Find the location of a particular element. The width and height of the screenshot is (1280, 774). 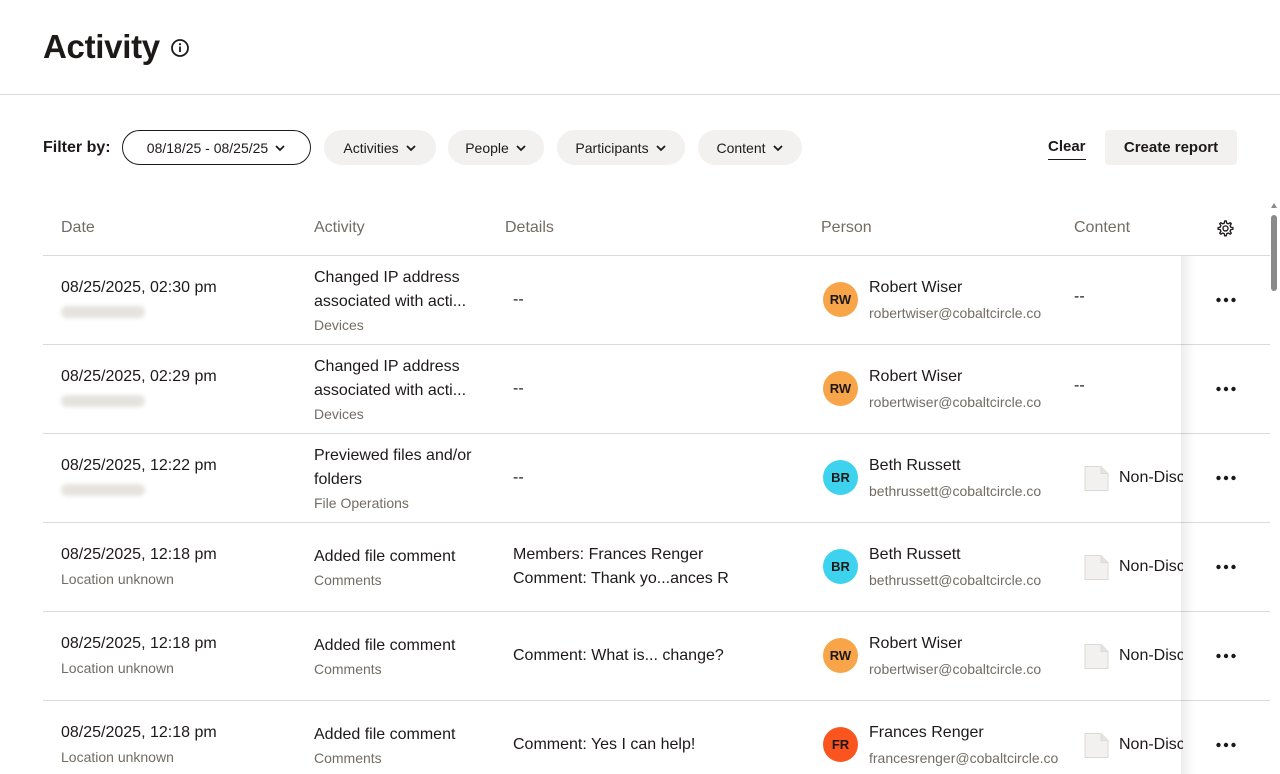

scroll-up-arrow-icon is located at coordinates (1274, 205).